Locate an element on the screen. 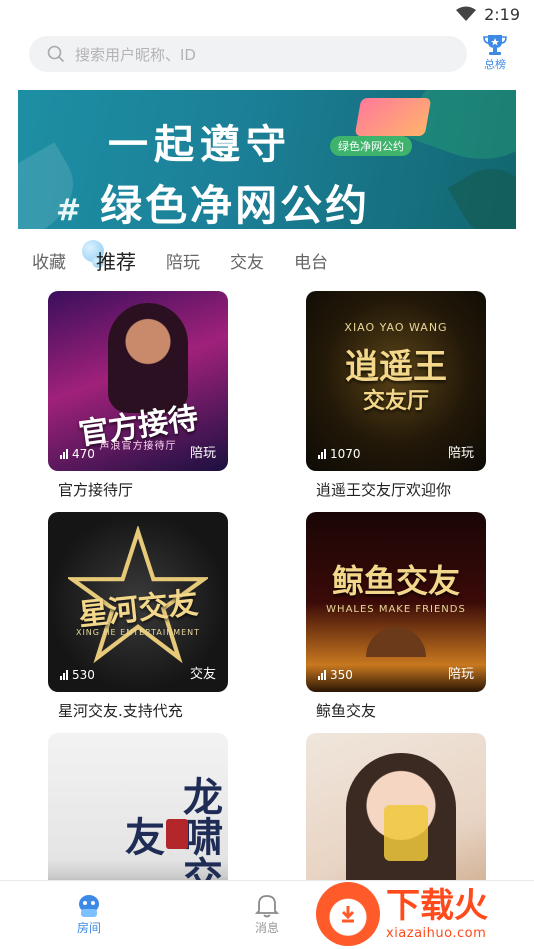 This screenshot has width=534, height=949. tab-label: 交友 is located at coordinates (247, 262).